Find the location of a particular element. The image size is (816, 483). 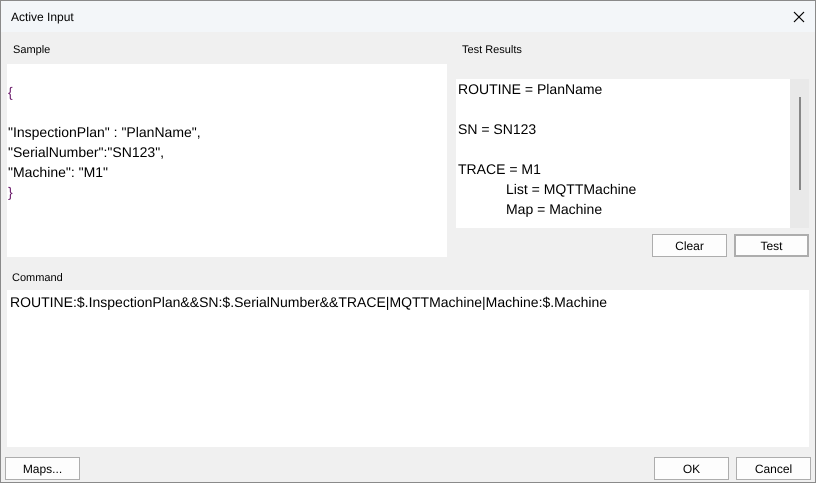

window-title: Active Input is located at coordinates (42, 17).